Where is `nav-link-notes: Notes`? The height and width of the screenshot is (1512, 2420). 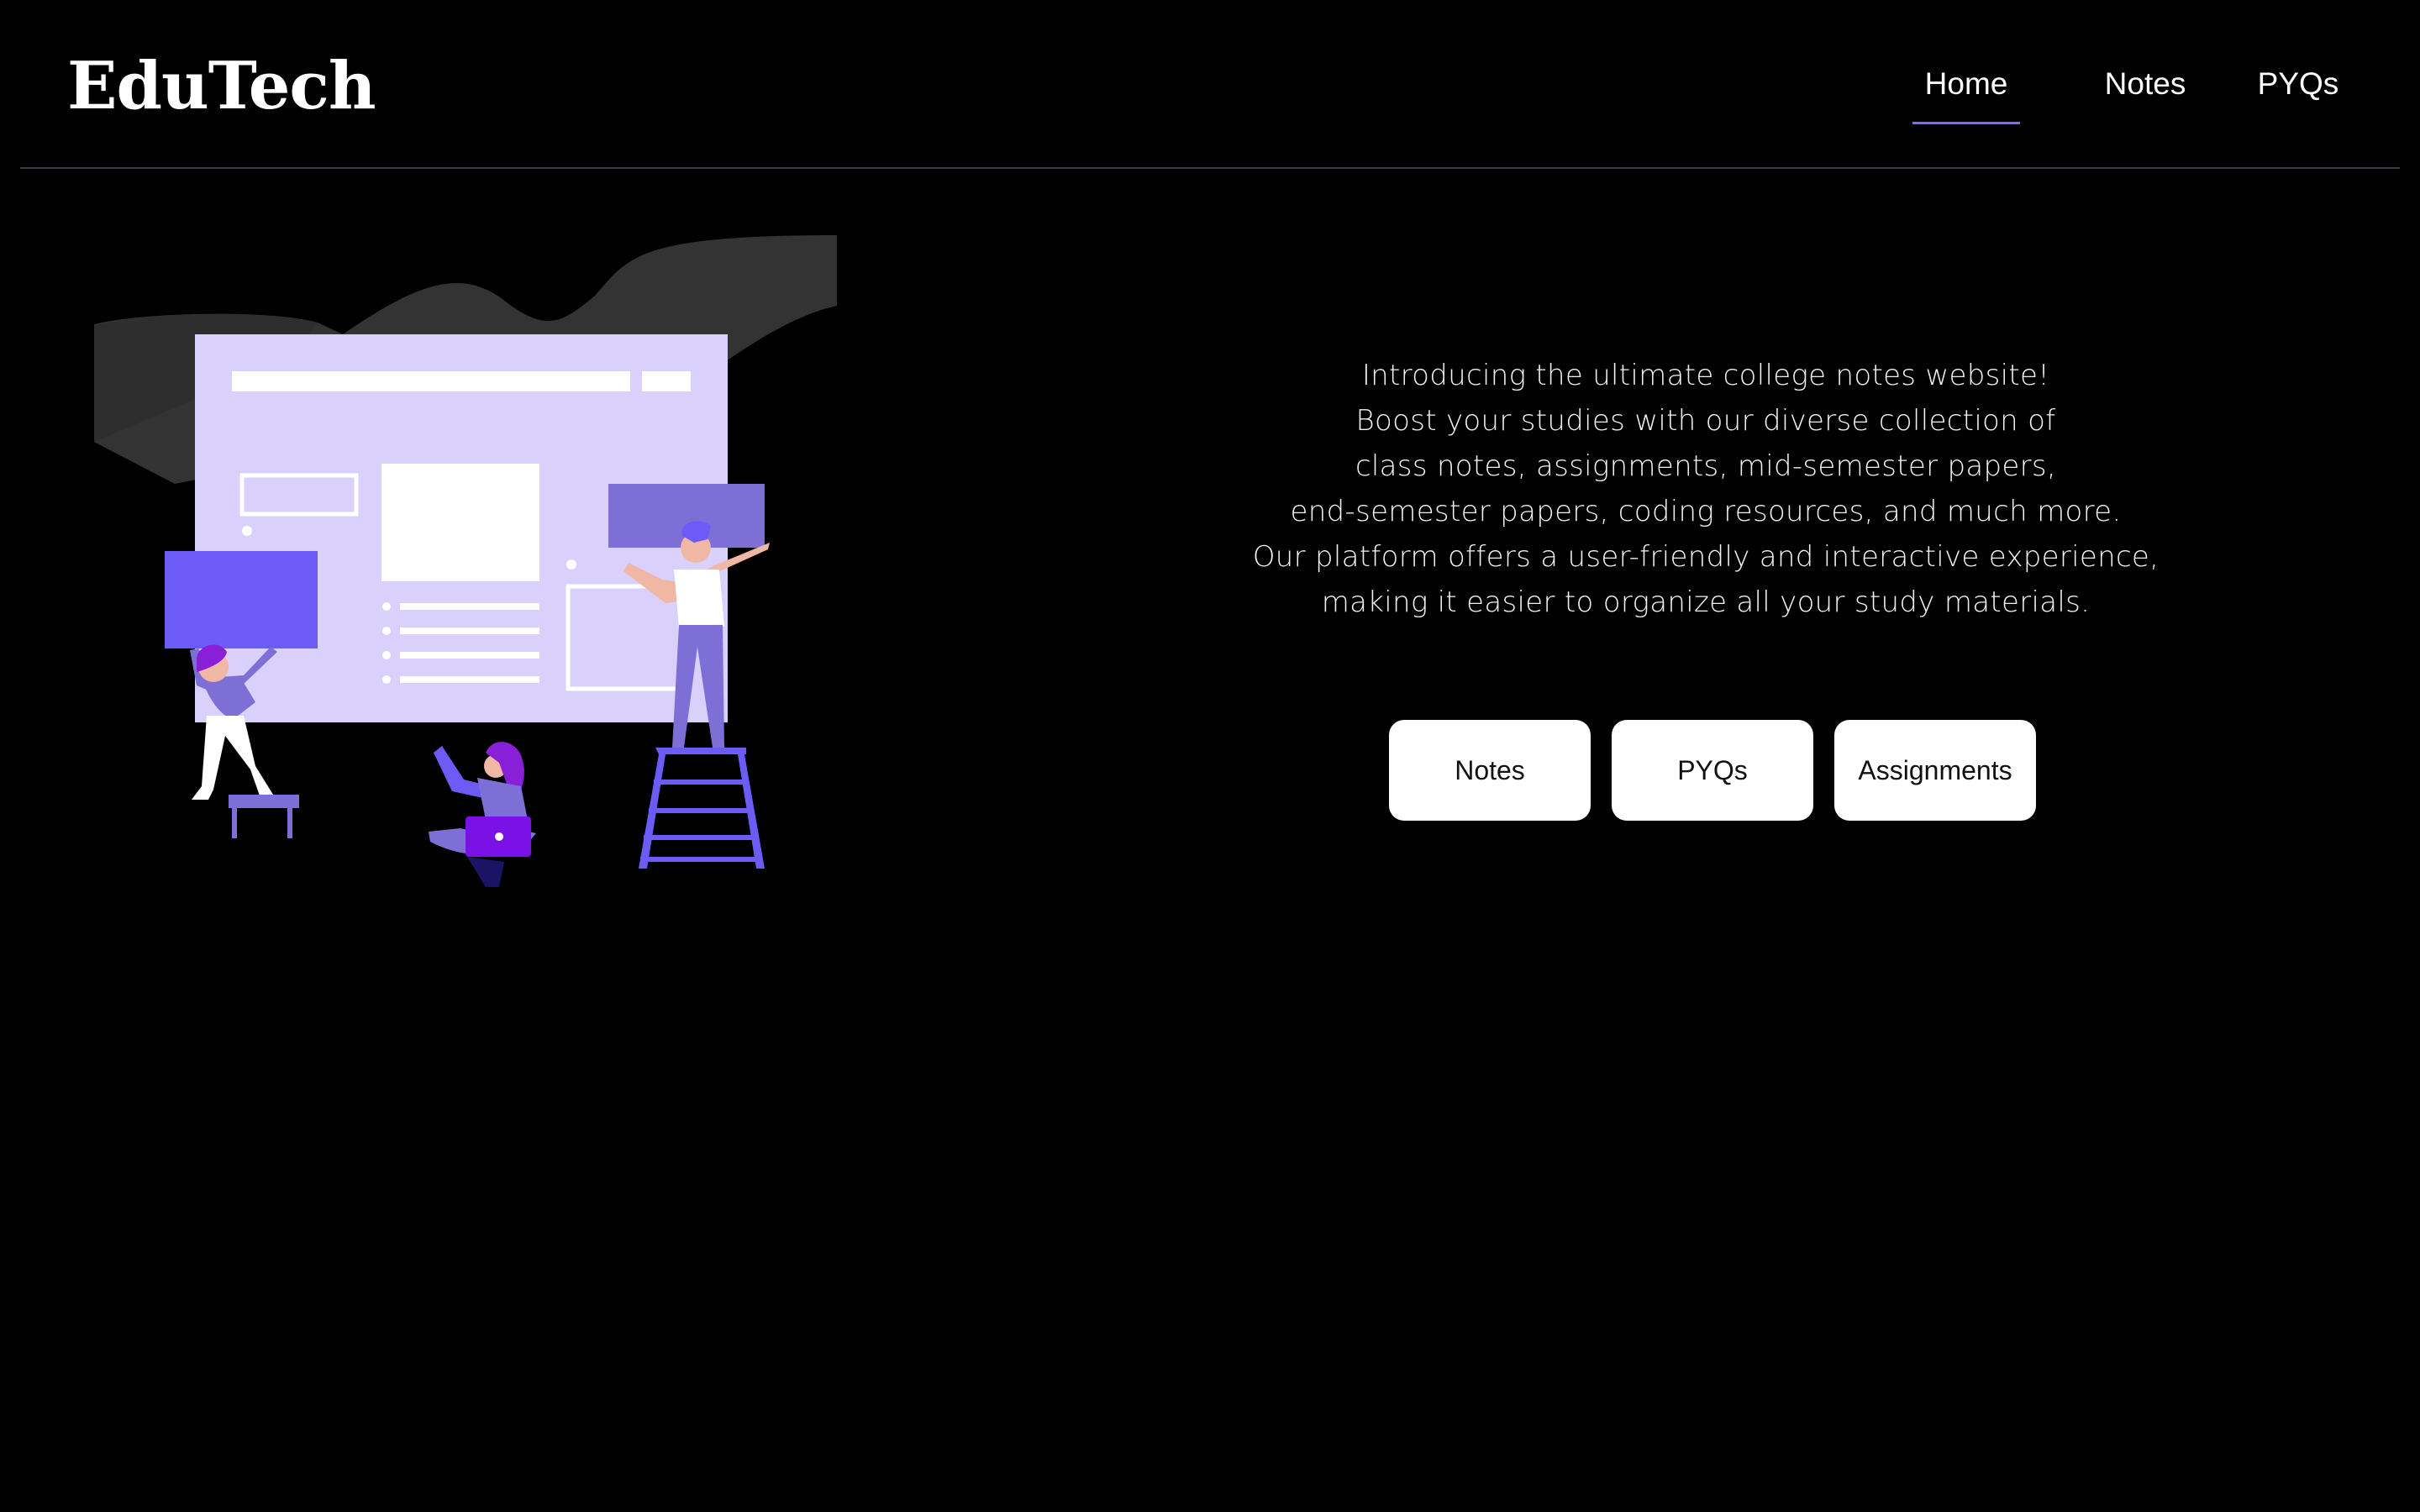 nav-link-notes: Notes is located at coordinates (2146, 86).